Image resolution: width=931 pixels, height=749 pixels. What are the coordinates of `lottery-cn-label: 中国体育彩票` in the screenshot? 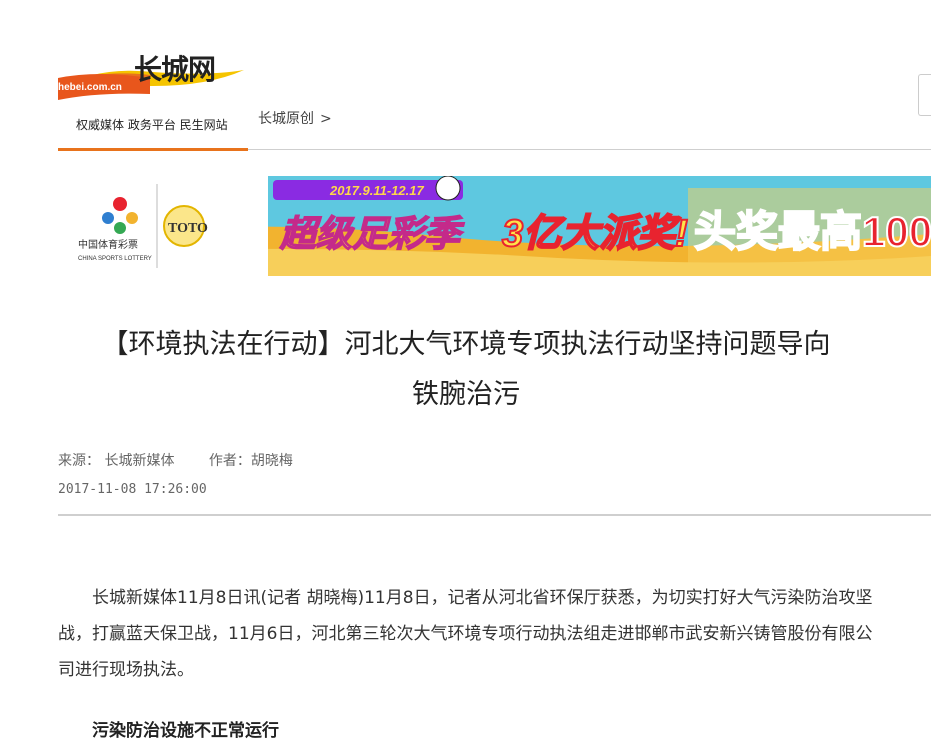 It's located at (108, 244).